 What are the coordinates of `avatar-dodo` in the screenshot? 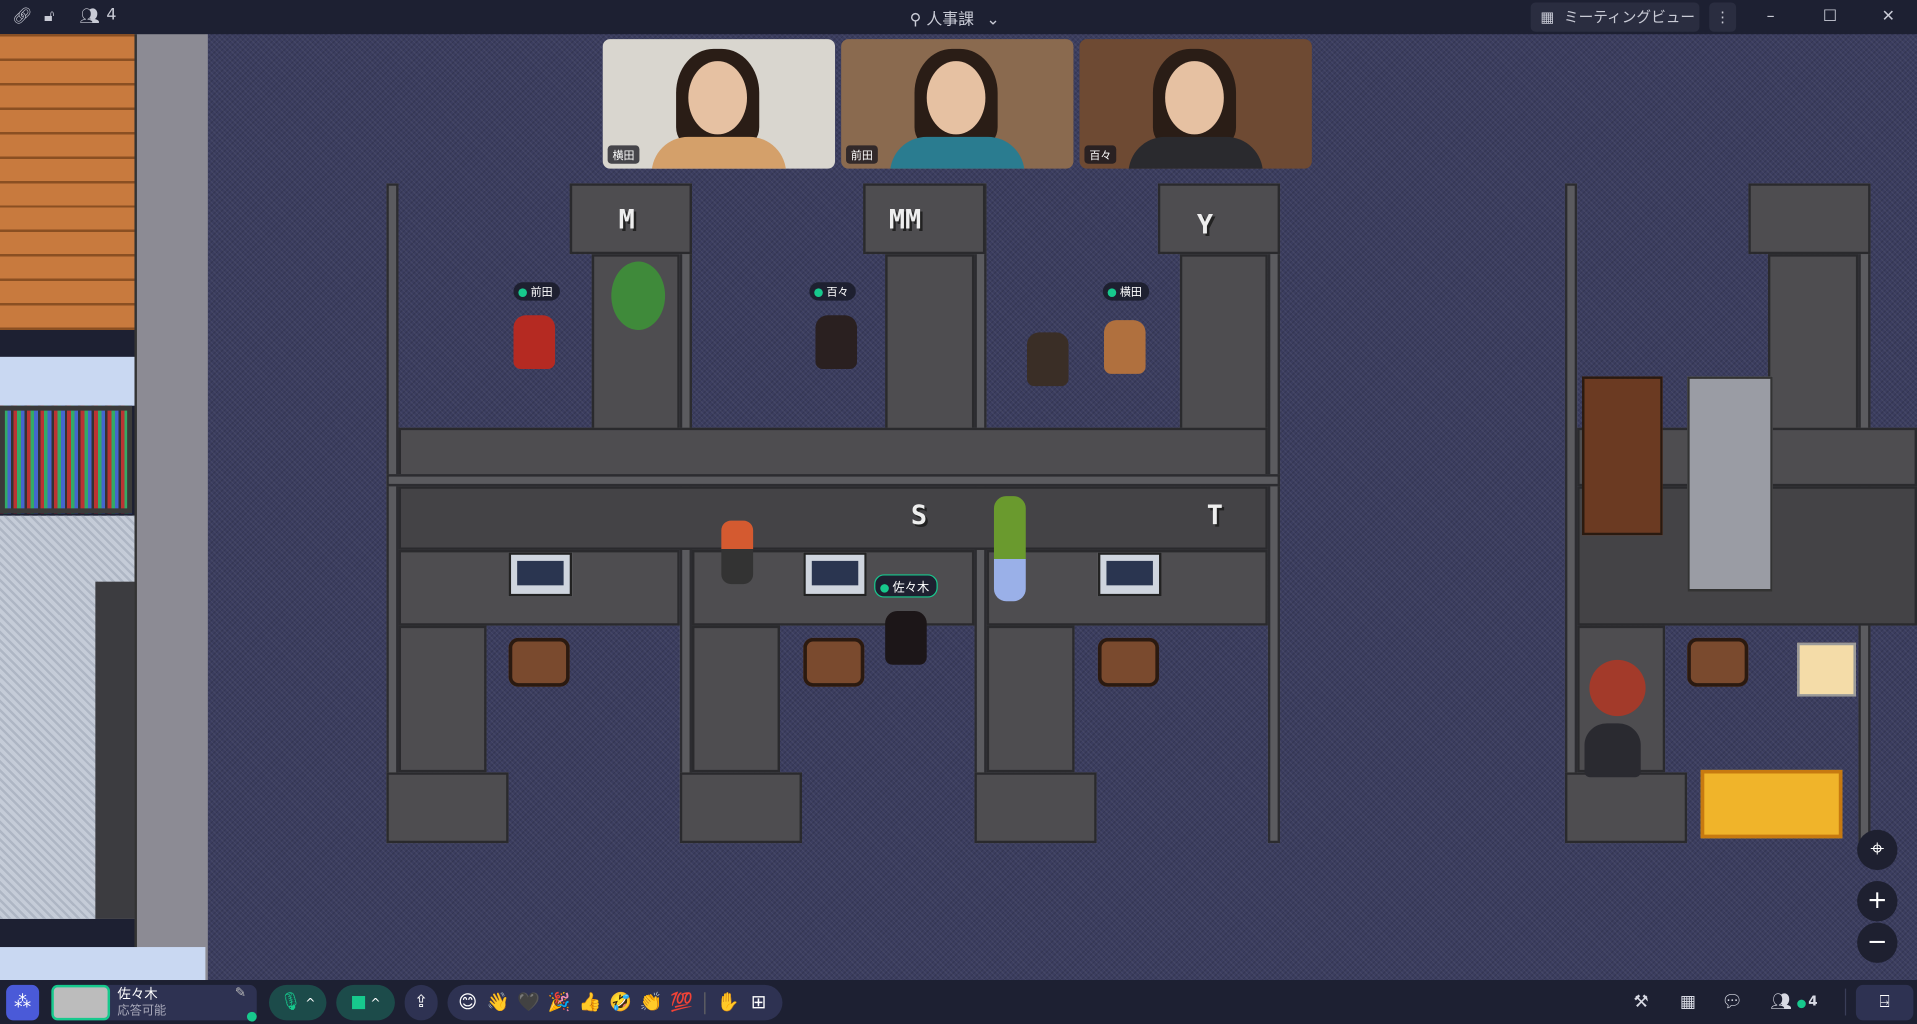 It's located at (836, 342).